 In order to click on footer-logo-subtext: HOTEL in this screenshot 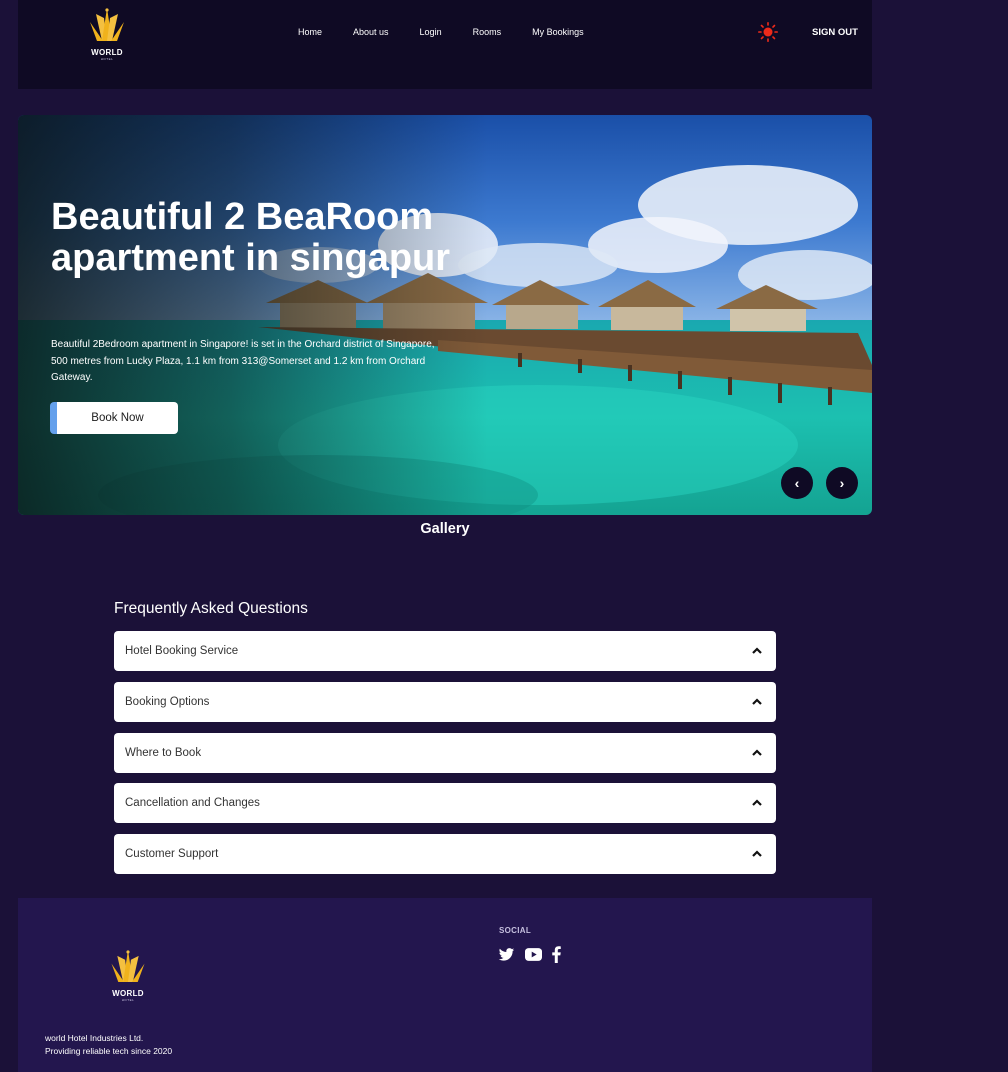, I will do `click(128, 1000)`.